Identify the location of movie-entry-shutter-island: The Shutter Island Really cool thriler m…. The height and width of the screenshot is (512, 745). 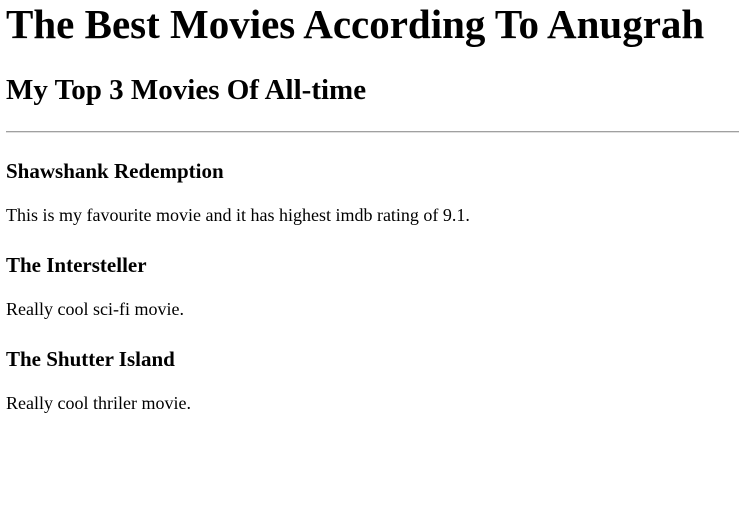
(372, 380).